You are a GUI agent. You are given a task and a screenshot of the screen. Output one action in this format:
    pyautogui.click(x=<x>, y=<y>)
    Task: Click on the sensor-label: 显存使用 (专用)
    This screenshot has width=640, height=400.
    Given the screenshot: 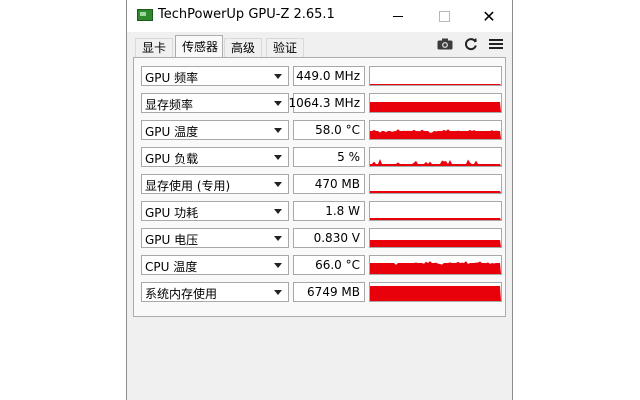 What is the action you would take?
    pyautogui.click(x=188, y=186)
    